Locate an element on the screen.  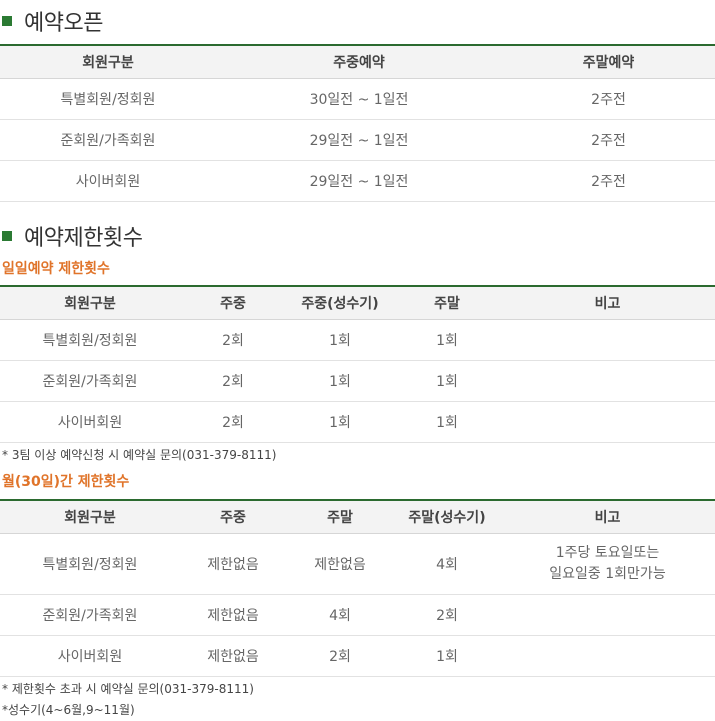
table-row: 준회원/가족회원 29일전 ~ 1일전 2주전 is located at coordinates (357, 140).